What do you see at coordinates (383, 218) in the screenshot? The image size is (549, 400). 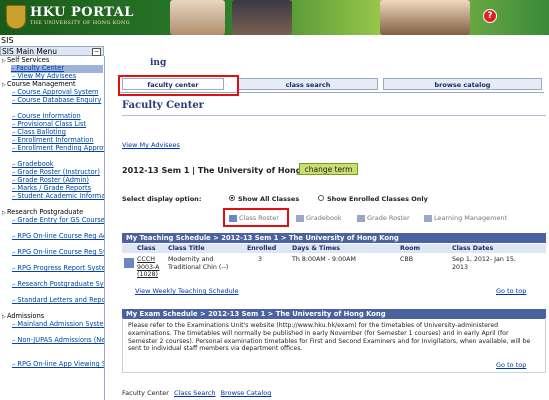 I see `grade-roster-action: Grade Roster` at bounding box center [383, 218].